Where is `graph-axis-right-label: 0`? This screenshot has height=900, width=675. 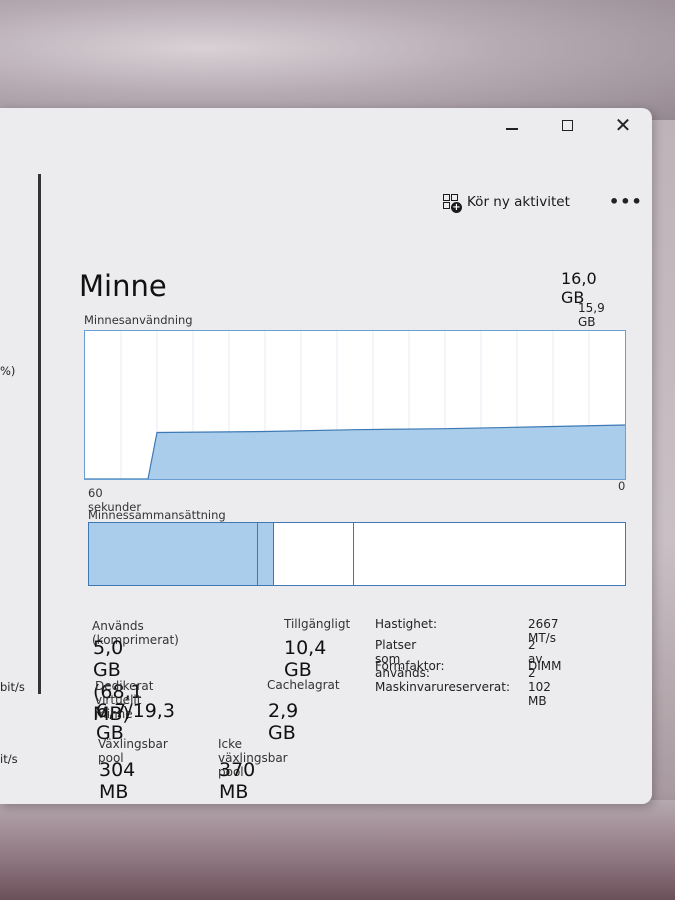 graph-axis-right-label: 0 is located at coordinates (622, 486).